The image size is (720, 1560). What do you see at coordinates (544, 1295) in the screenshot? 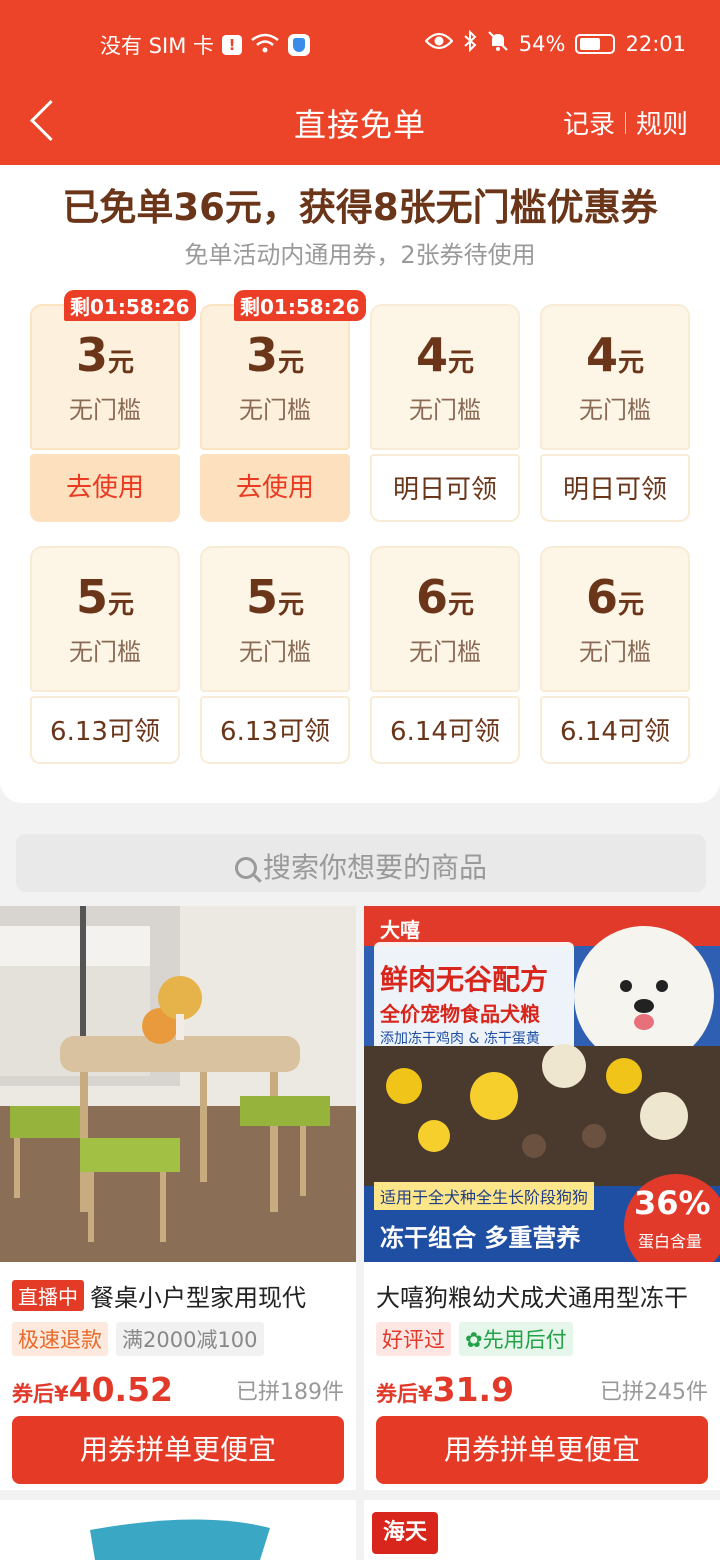
I see `product-title: 大嘻狗粮幼犬成犬通用型冻干` at bounding box center [544, 1295].